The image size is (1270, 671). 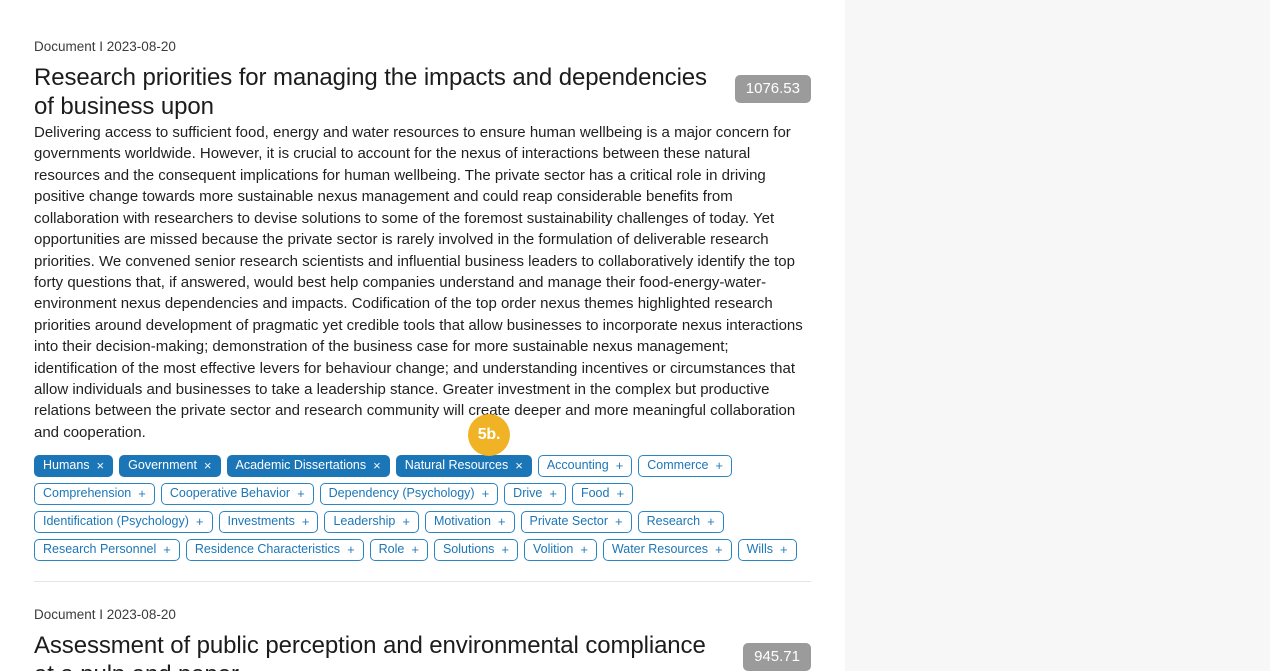 I want to click on tag-label: Academic Dissertations, so click(x=301, y=465).